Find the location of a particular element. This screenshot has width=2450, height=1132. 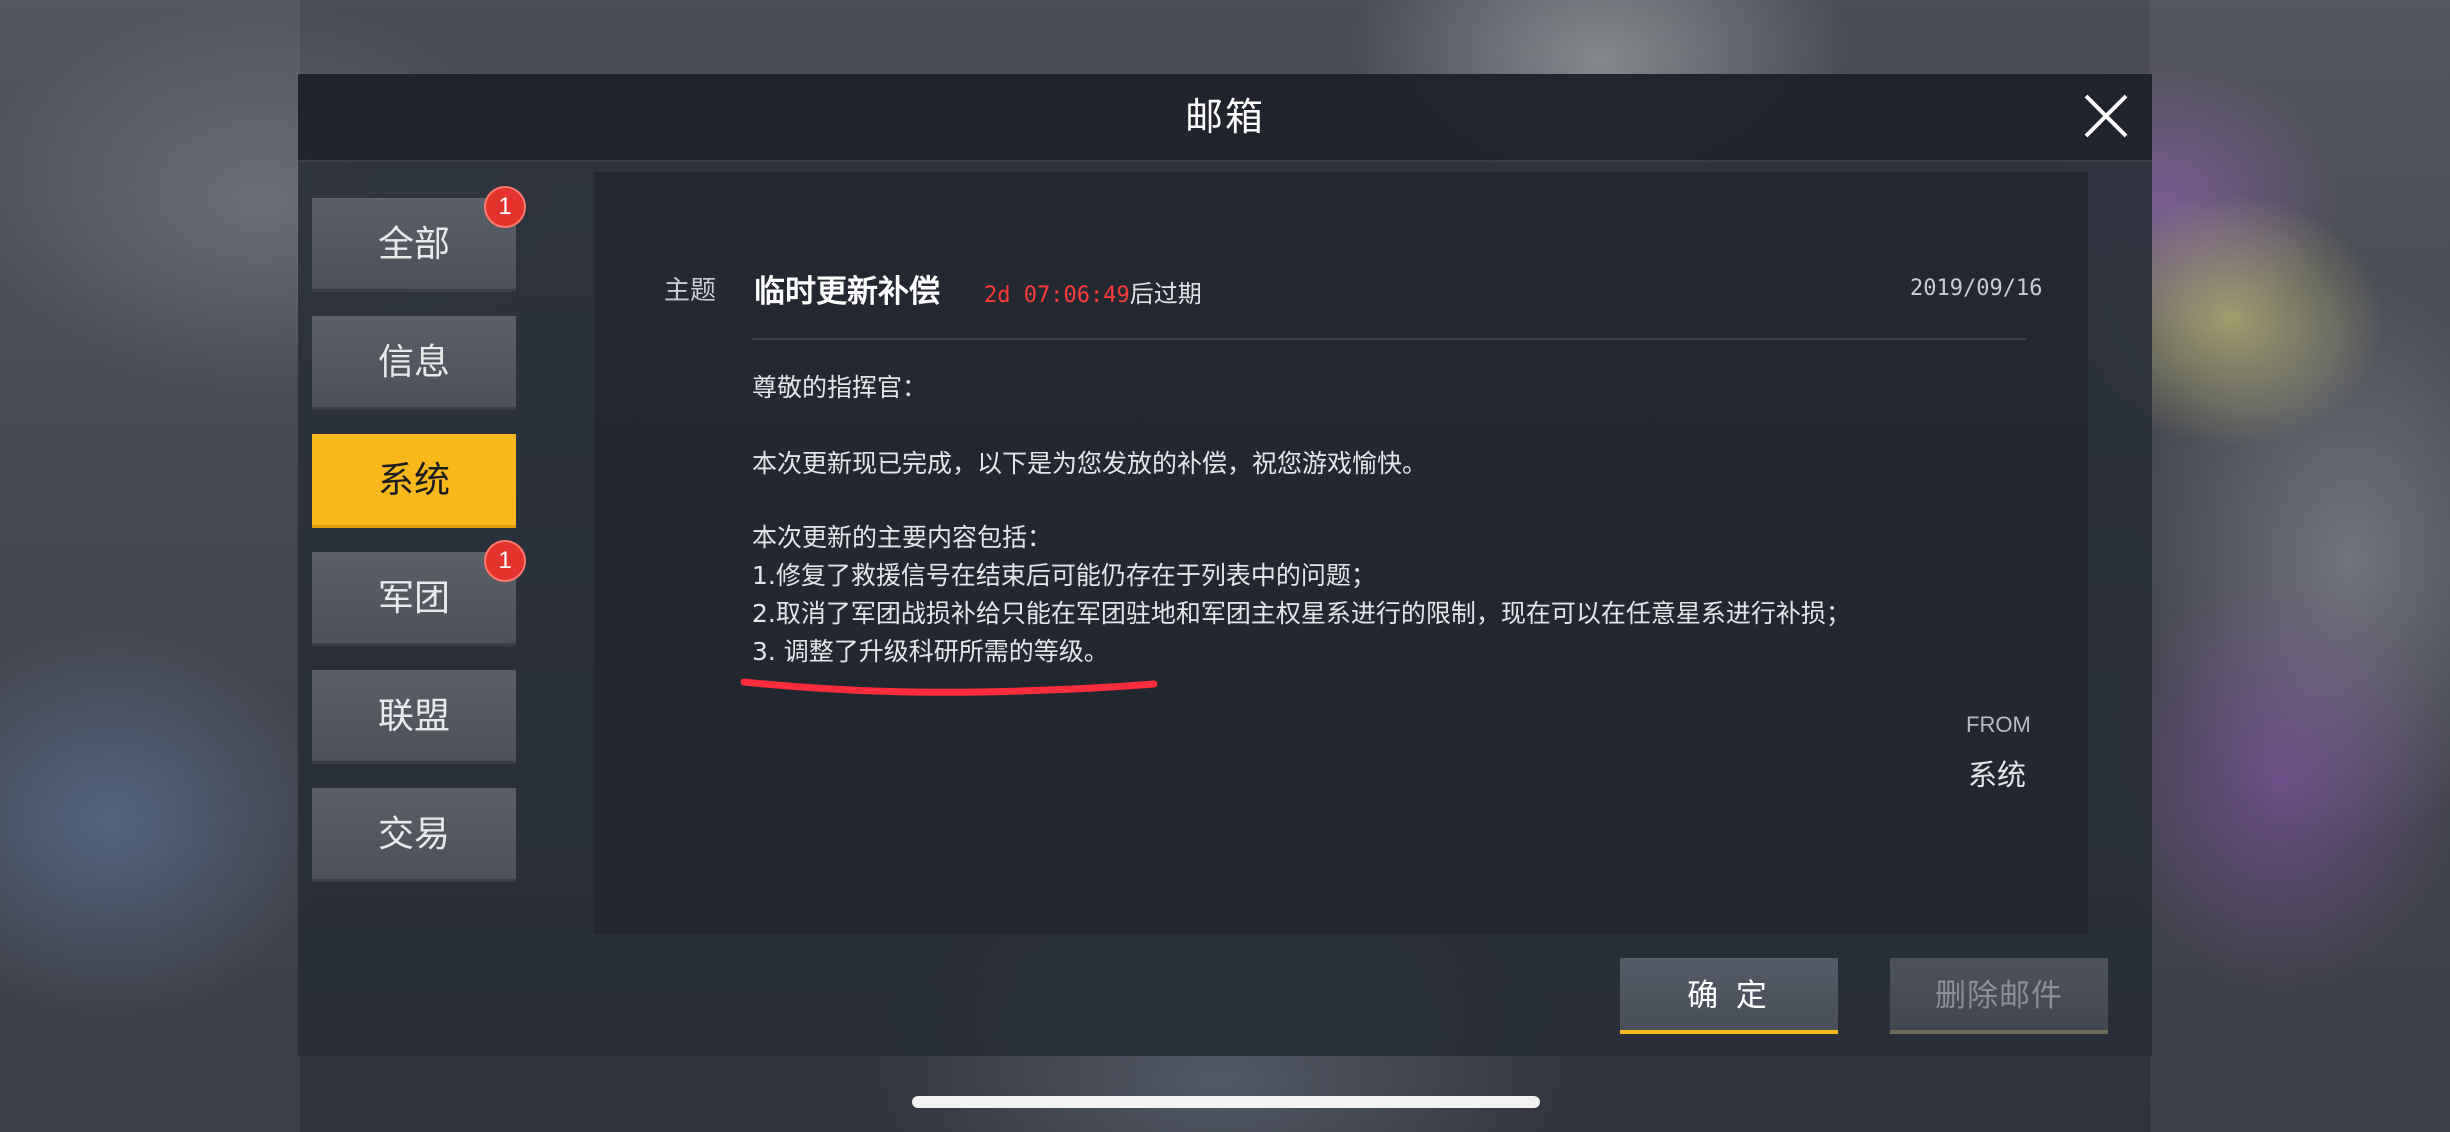

expiry-suffix: 后过期 is located at coordinates (1165, 294).